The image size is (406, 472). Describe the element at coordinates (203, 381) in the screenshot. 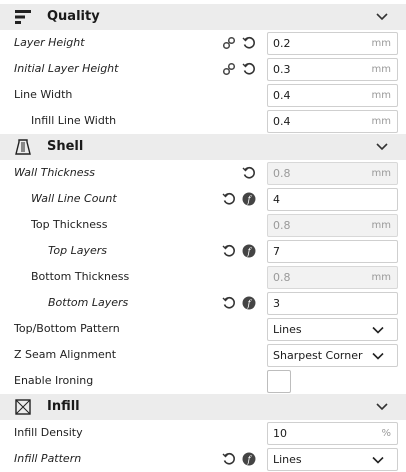

I see `setting-row-enable-ironing: Enable Ironing` at that location.